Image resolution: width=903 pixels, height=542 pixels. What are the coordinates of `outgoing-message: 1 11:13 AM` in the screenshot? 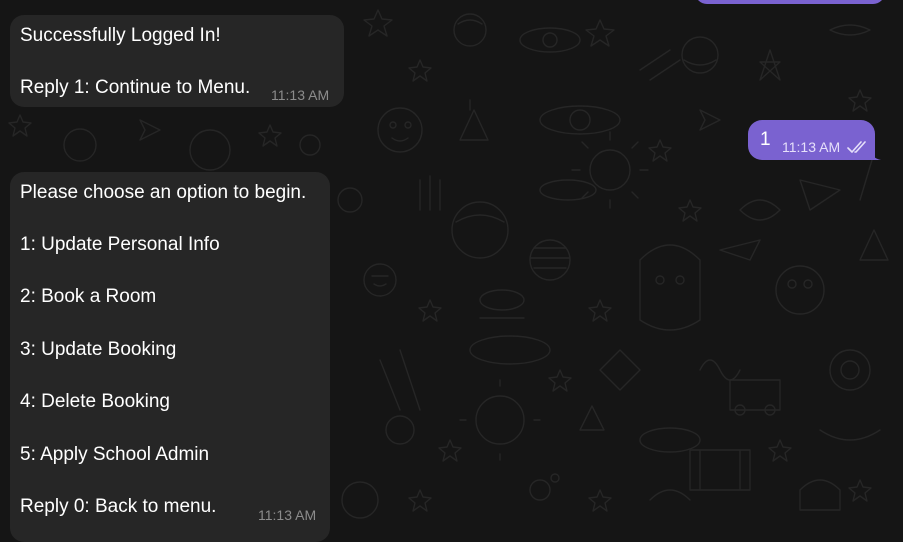 It's located at (814, 140).